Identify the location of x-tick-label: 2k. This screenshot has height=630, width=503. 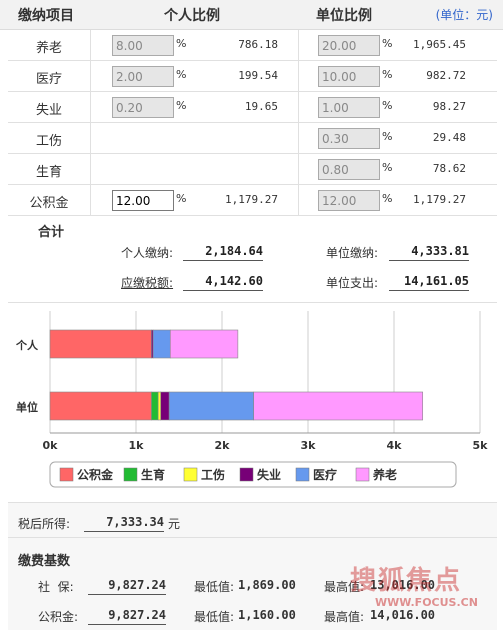
(223, 445).